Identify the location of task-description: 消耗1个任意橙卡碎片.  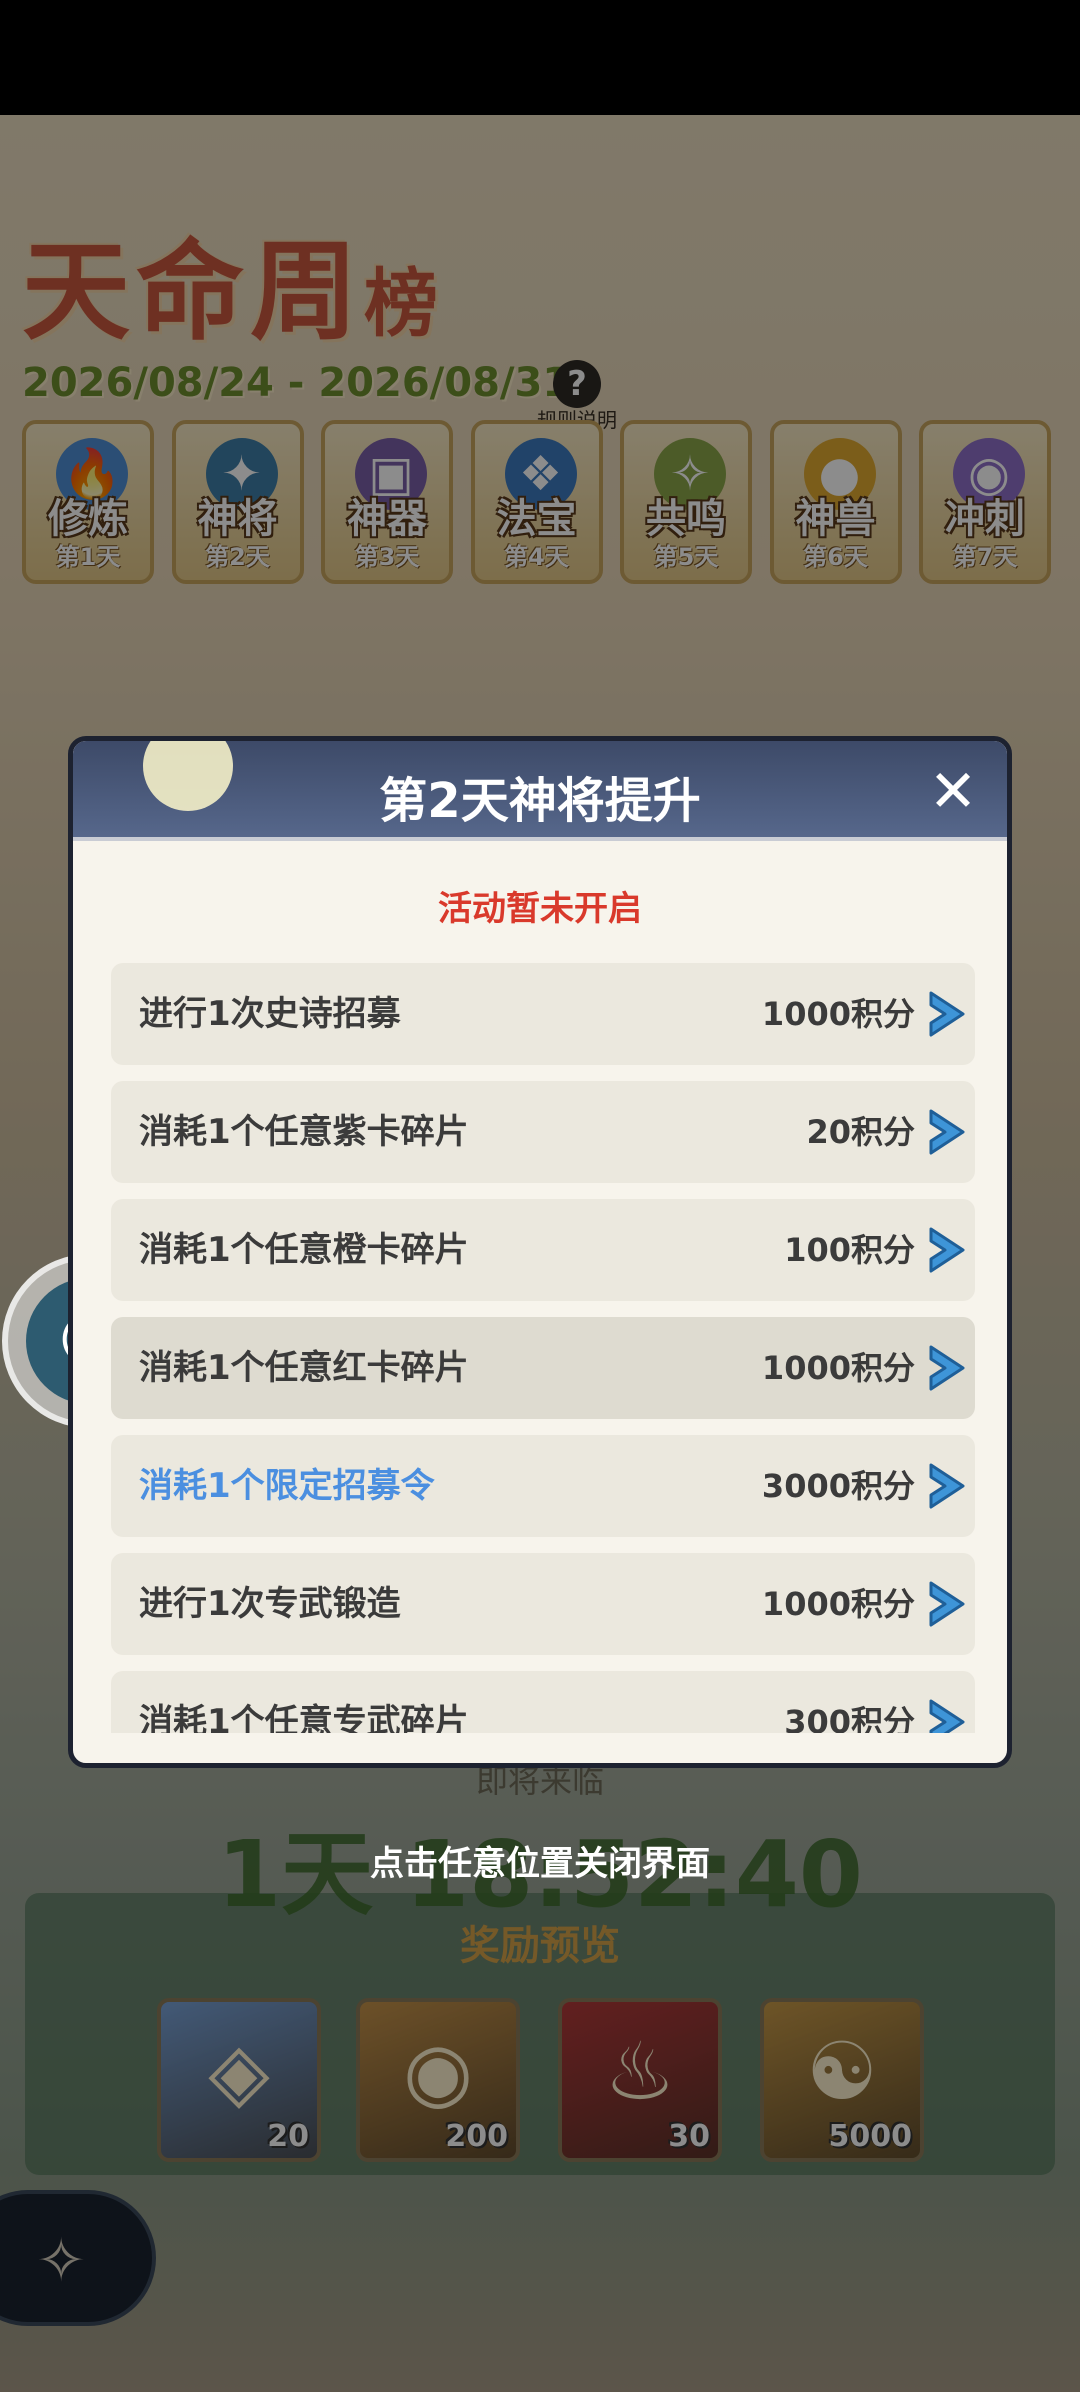
(304, 1250).